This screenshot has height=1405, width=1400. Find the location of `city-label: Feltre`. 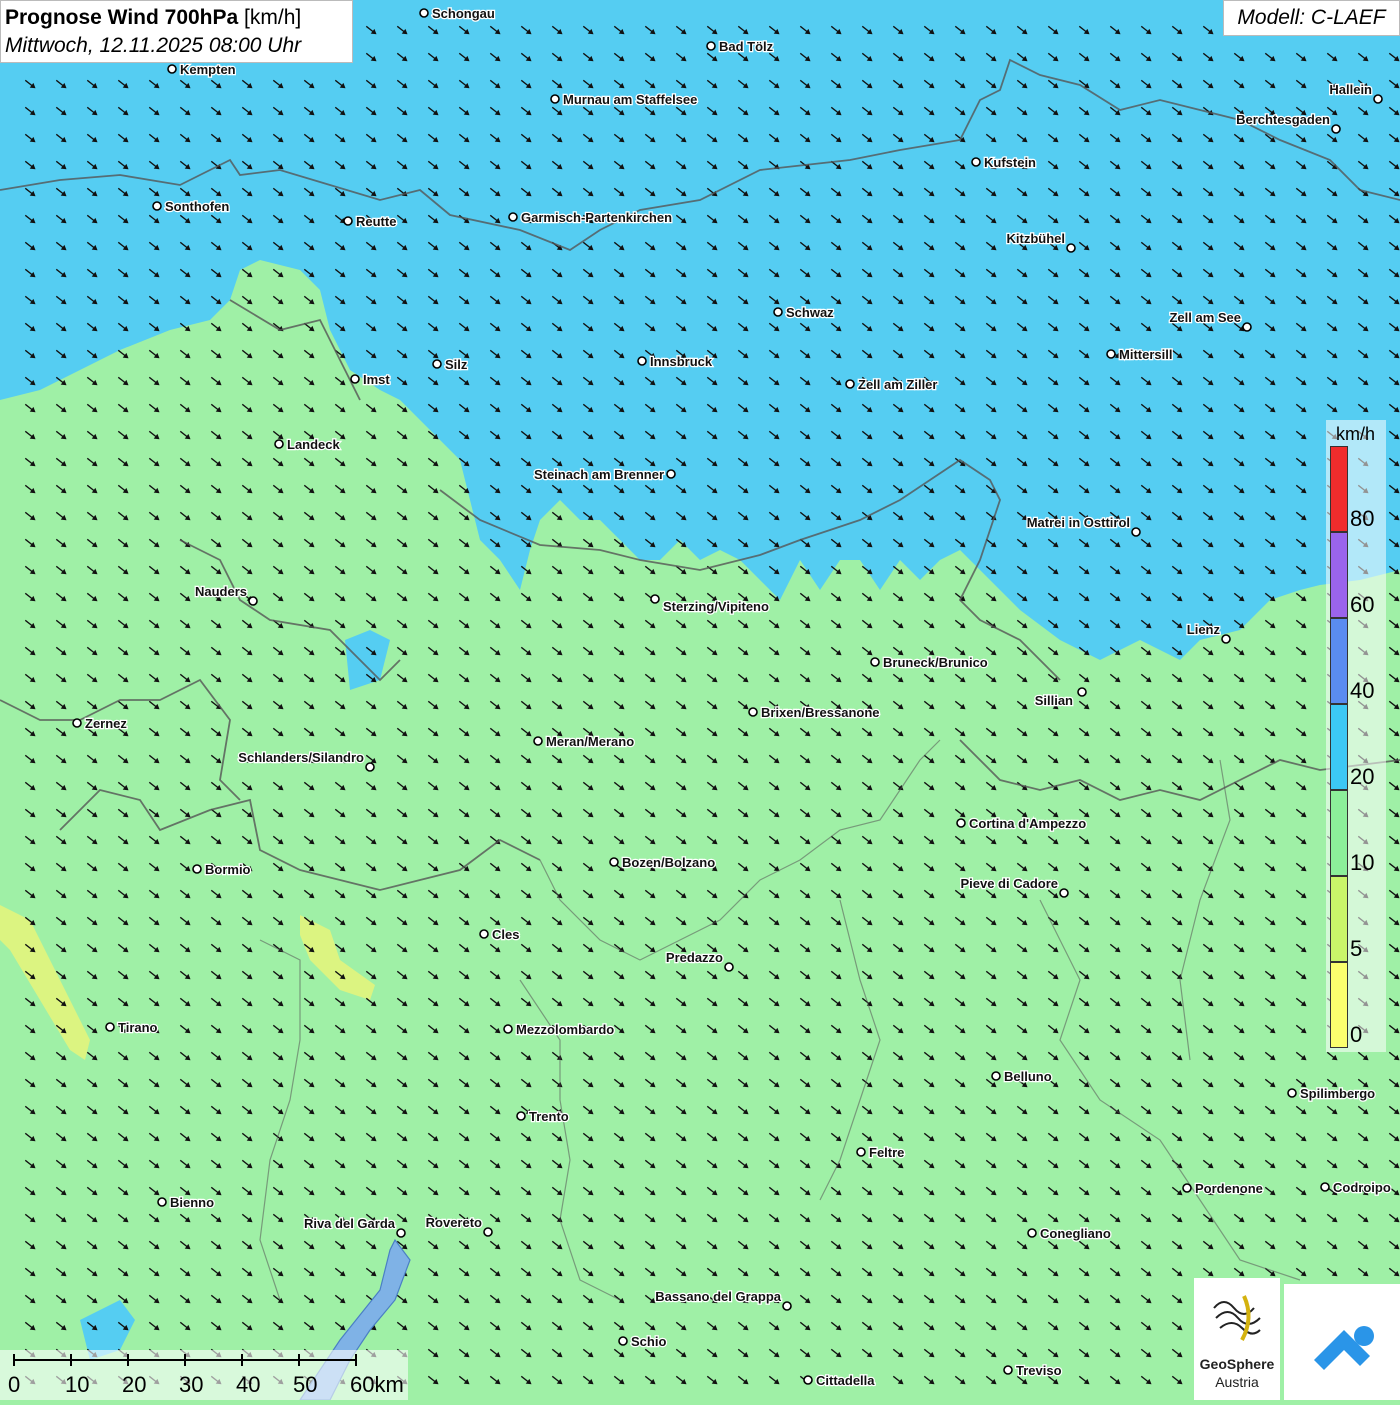

city-label: Feltre is located at coordinates (886, 1152).